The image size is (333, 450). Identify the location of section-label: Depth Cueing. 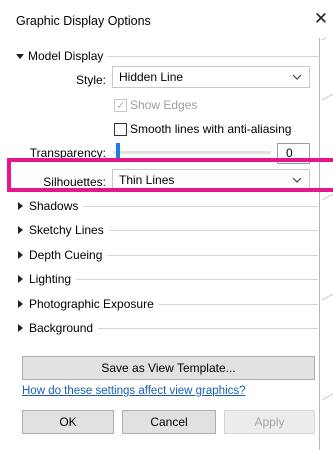
(66, 255).